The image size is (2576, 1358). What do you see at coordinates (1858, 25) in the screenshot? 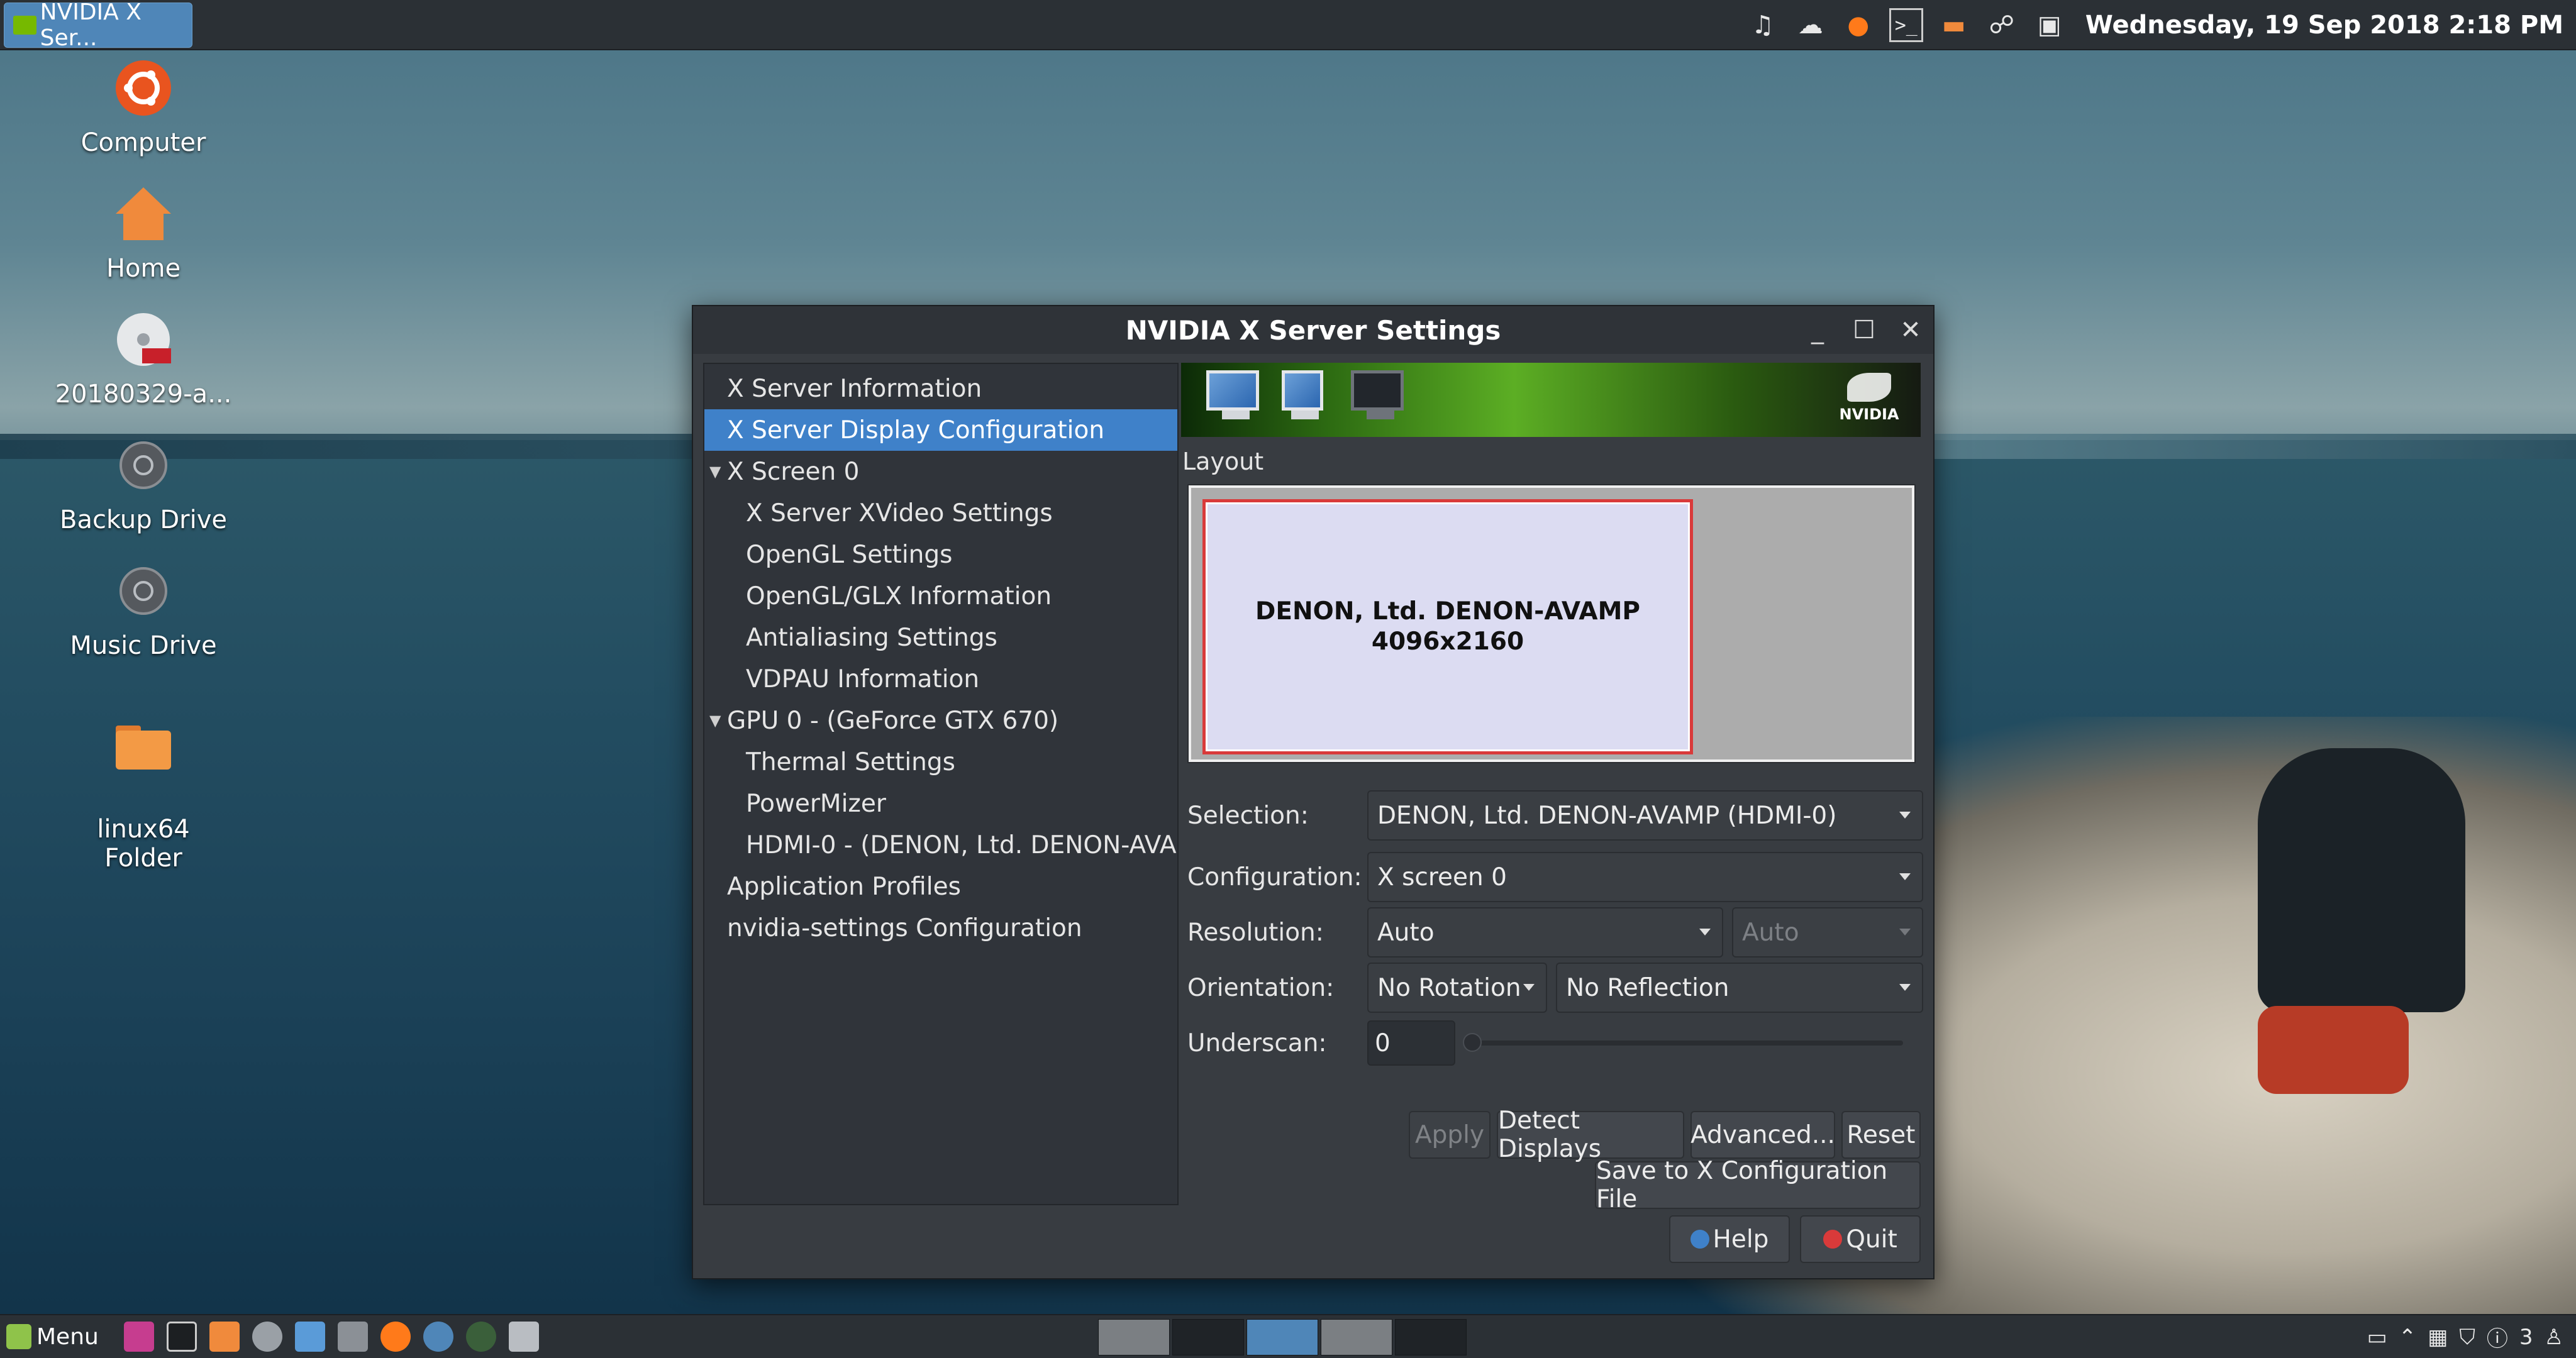
I see `firefox-icon: ●` at bounding box center [1858, 25].